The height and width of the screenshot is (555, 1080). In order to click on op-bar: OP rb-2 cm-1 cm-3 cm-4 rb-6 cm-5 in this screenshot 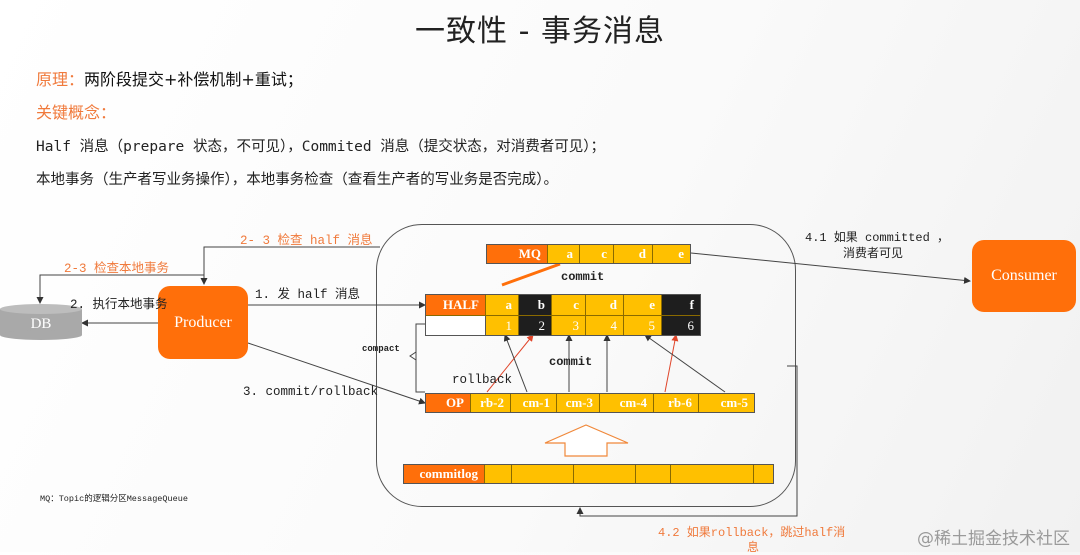, I will do `click(590, 403)`.